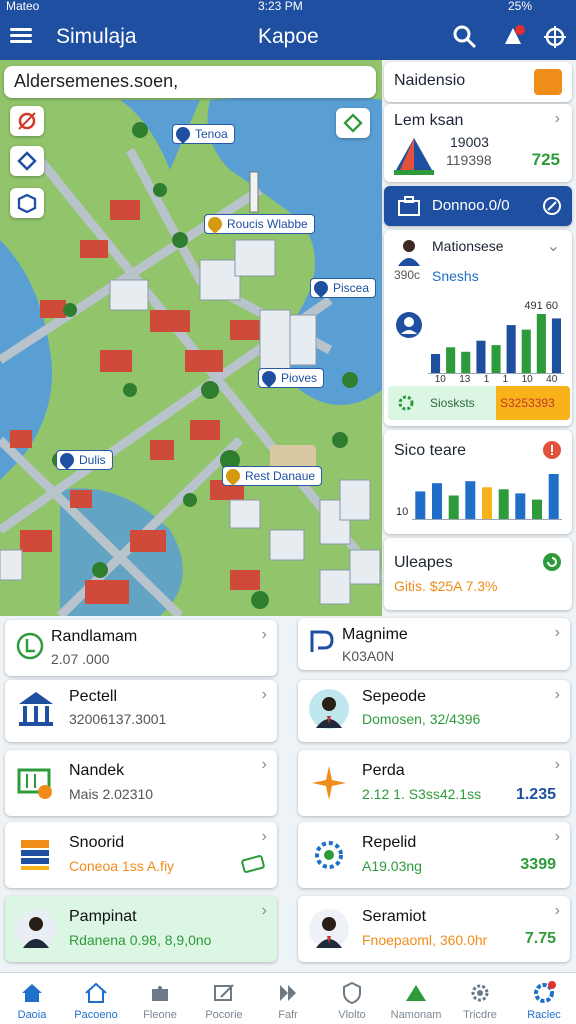 This screenshot has height=1024, width=576. Describe the element at coordinates (84, 460) in the screenshot. I see `map-pin: Dulis` at that location.